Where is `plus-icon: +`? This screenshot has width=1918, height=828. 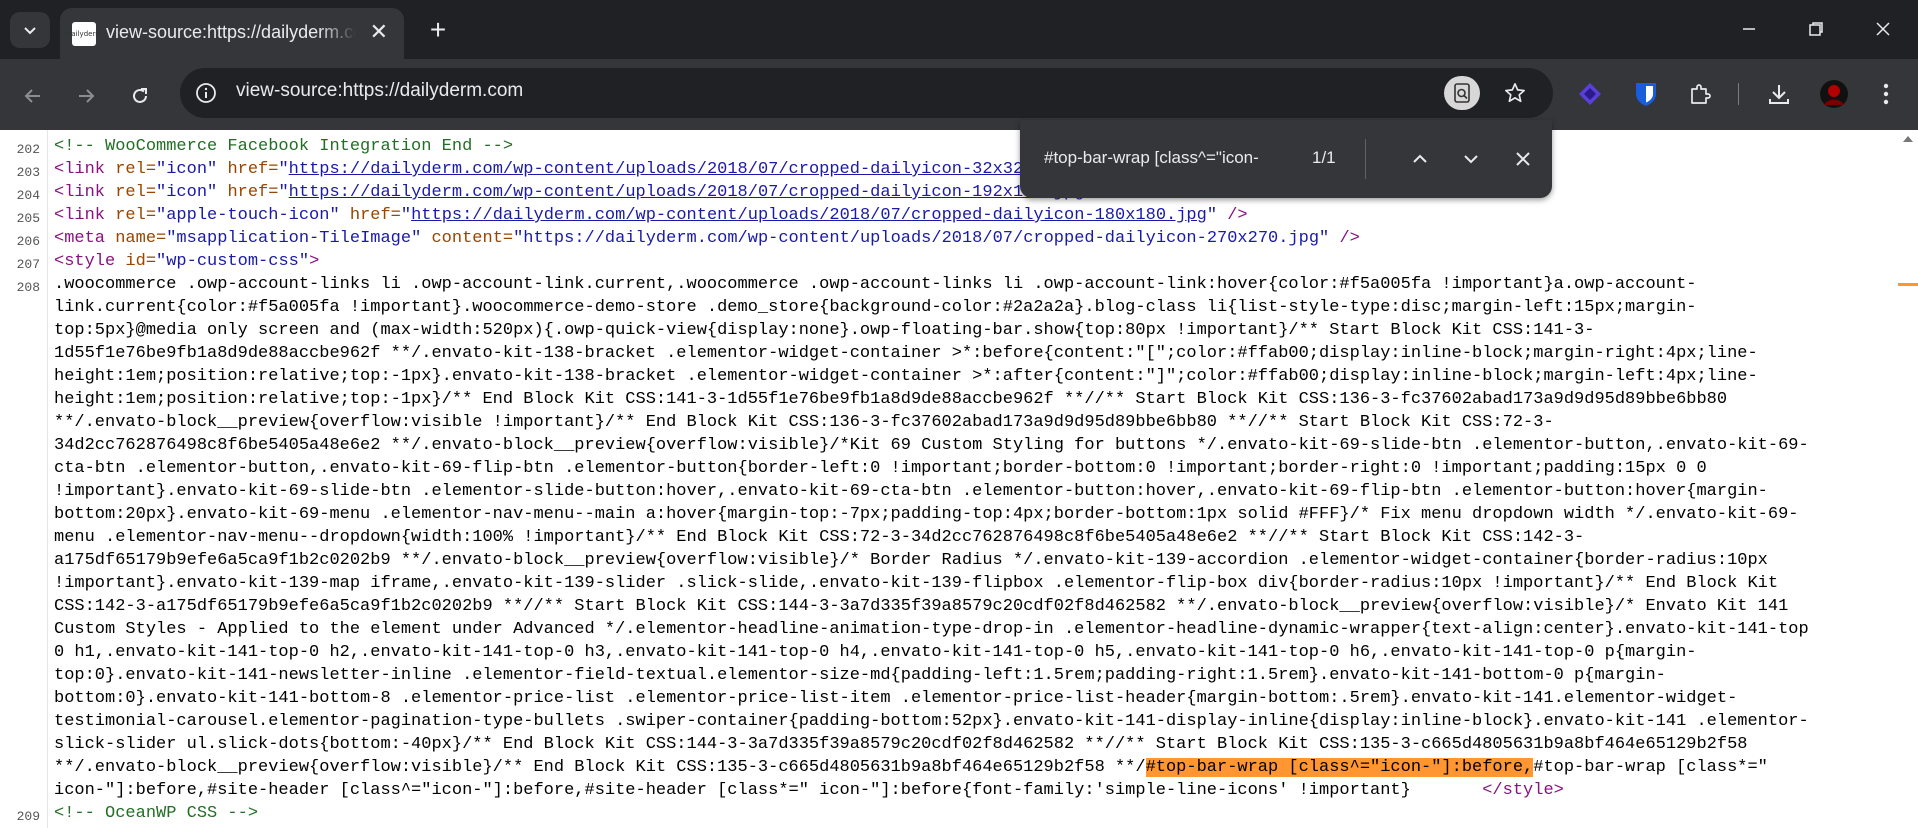 plus-icon: + is located at coordinates (438, 29).